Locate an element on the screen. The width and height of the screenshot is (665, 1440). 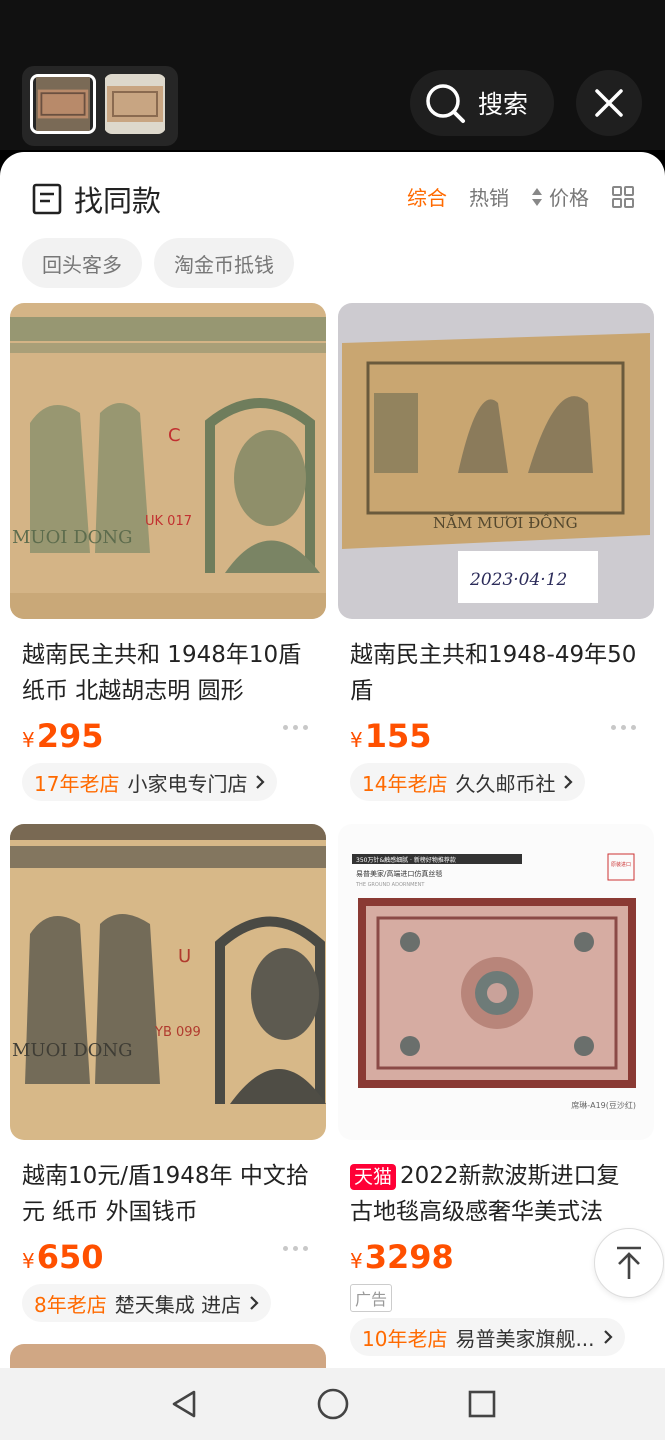
product-title: 越南民主共和 1948年10盾 纸币 北越胡志明 圆形 is located at coordinates (162, 673).